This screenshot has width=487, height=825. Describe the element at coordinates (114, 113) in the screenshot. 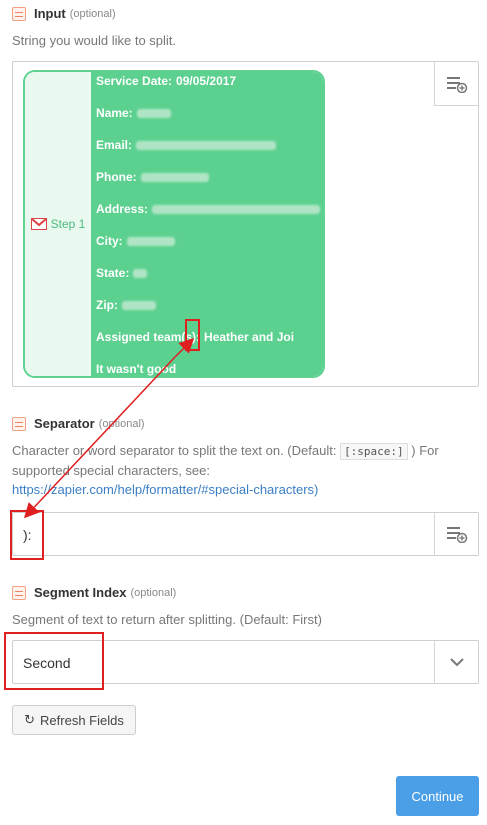

I see `step-output-key: Name:` at that location.